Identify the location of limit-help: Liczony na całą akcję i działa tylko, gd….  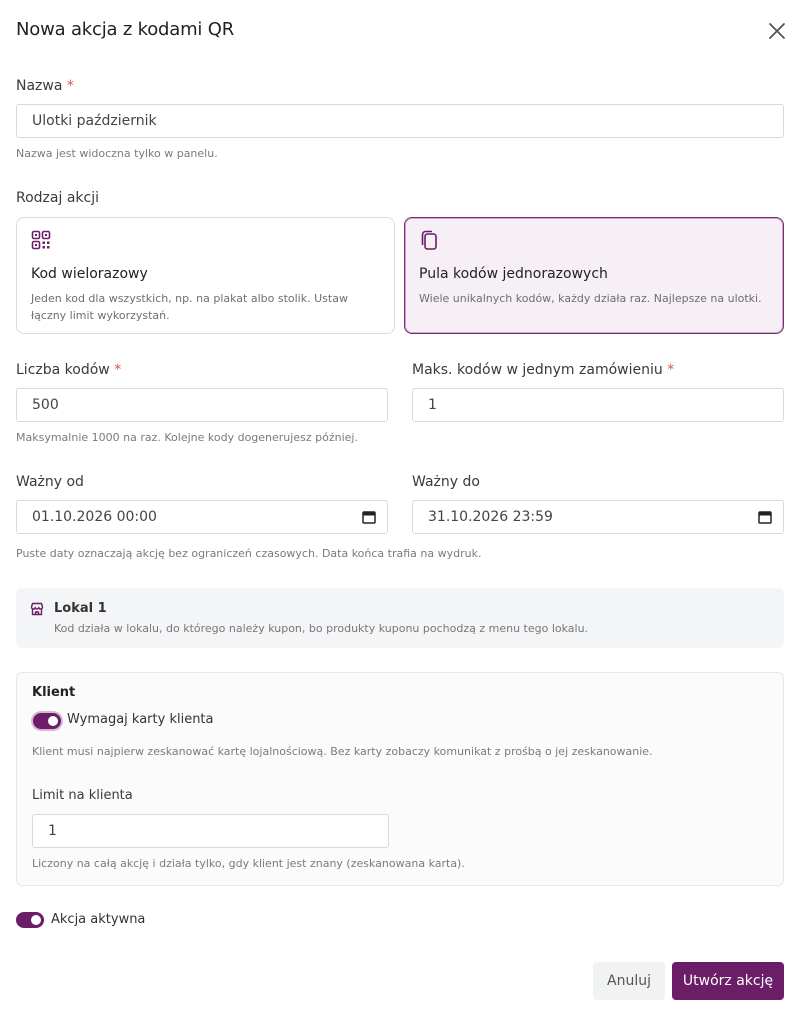
(248, 863).